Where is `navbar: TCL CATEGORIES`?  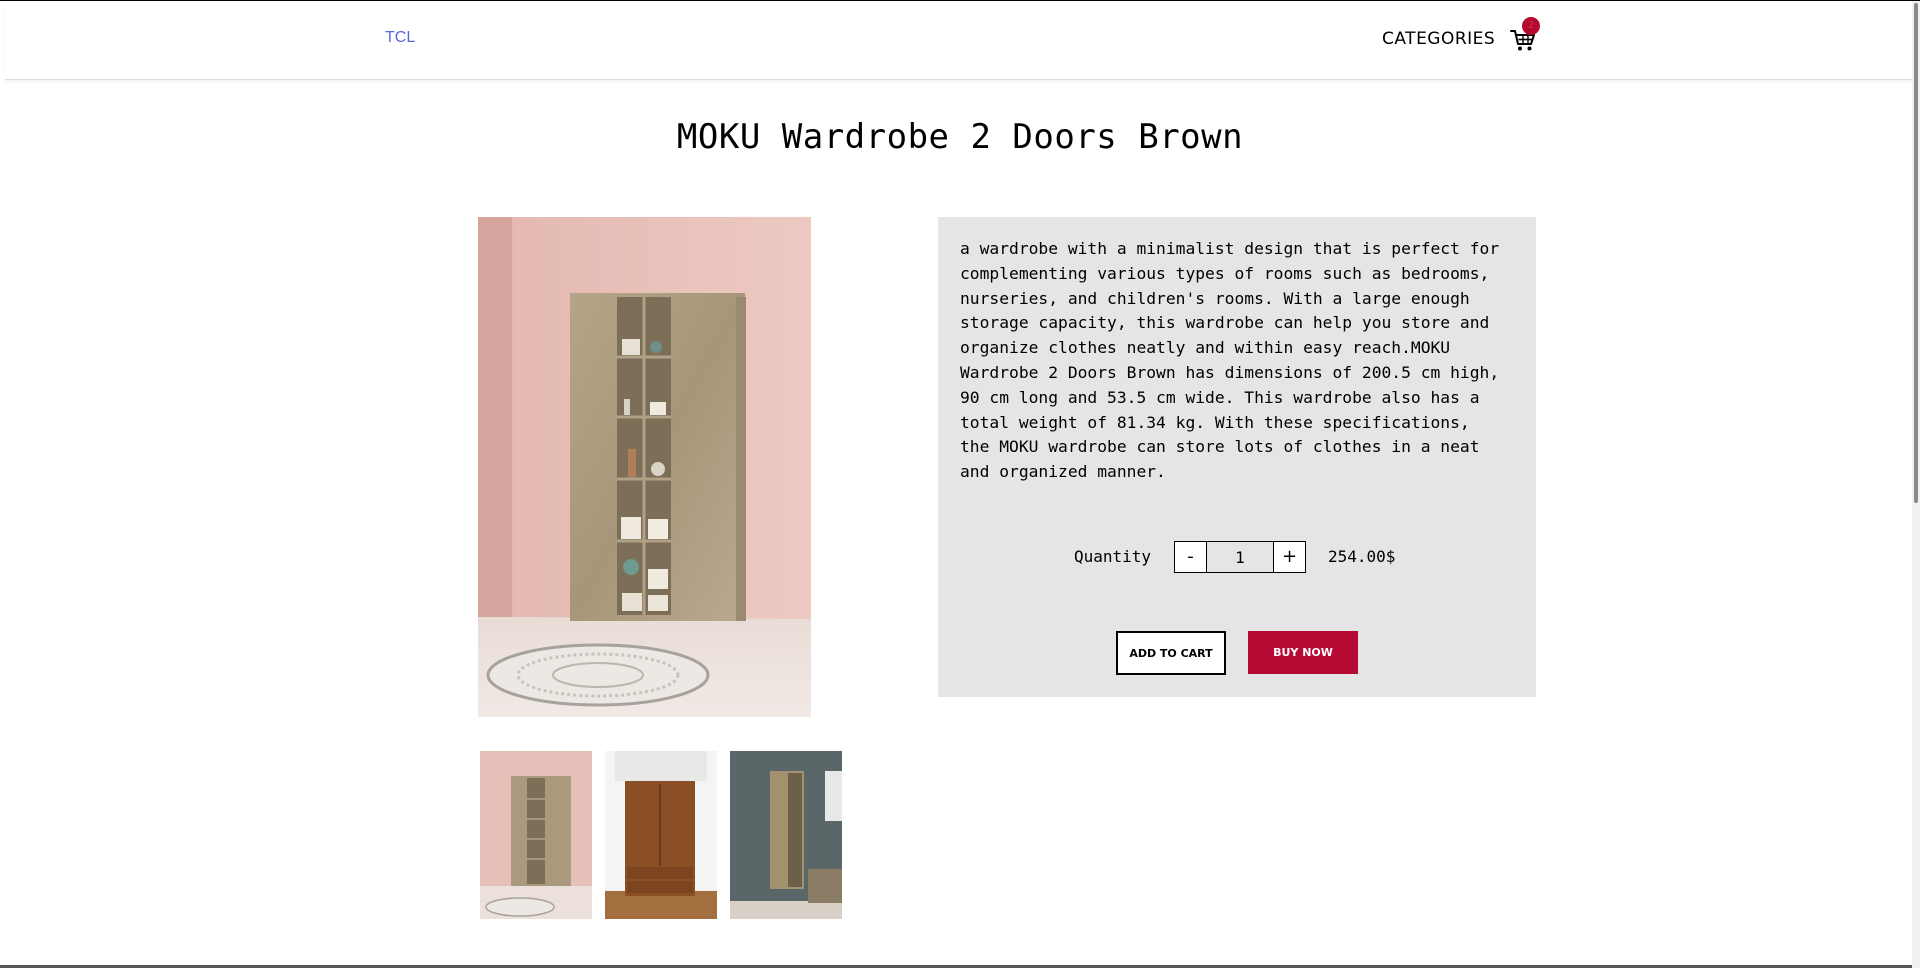
navbar: TCL CATEGORIES is located at coordinates (960, 40).